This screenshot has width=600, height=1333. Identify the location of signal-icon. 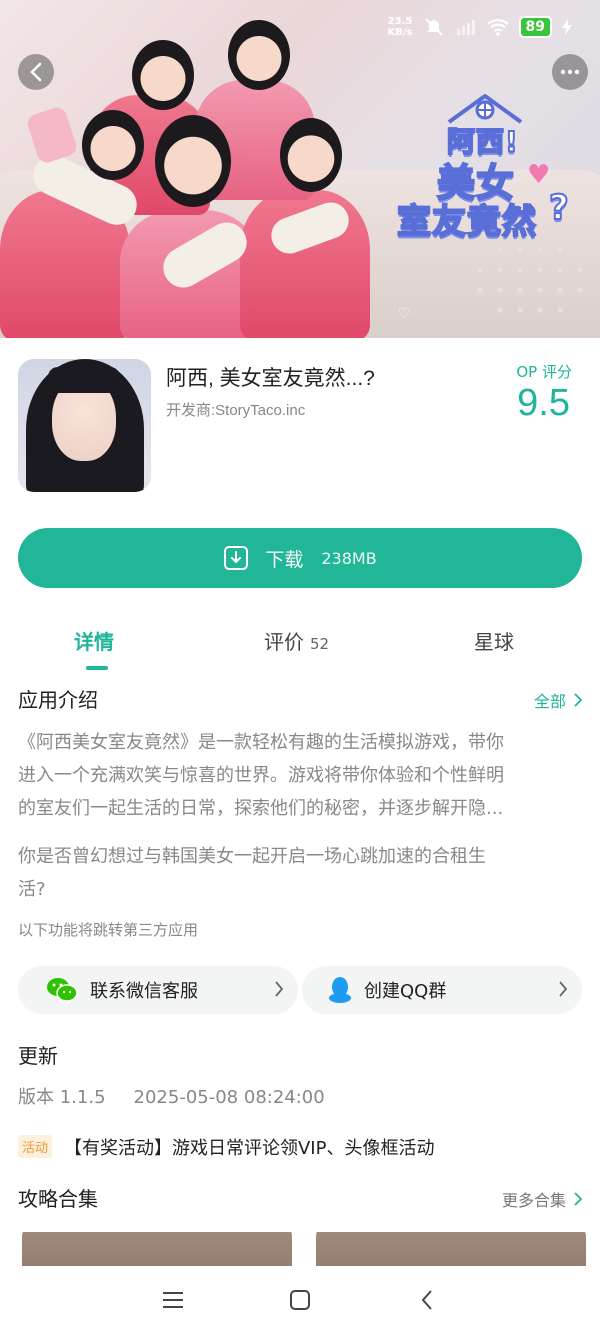
(465, 27).